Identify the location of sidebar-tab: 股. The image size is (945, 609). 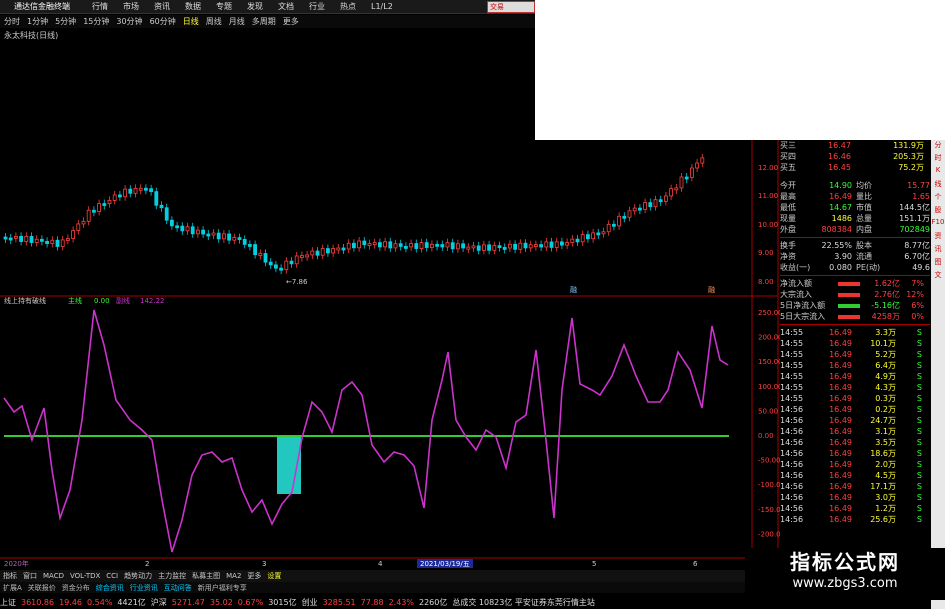
(938, 211).